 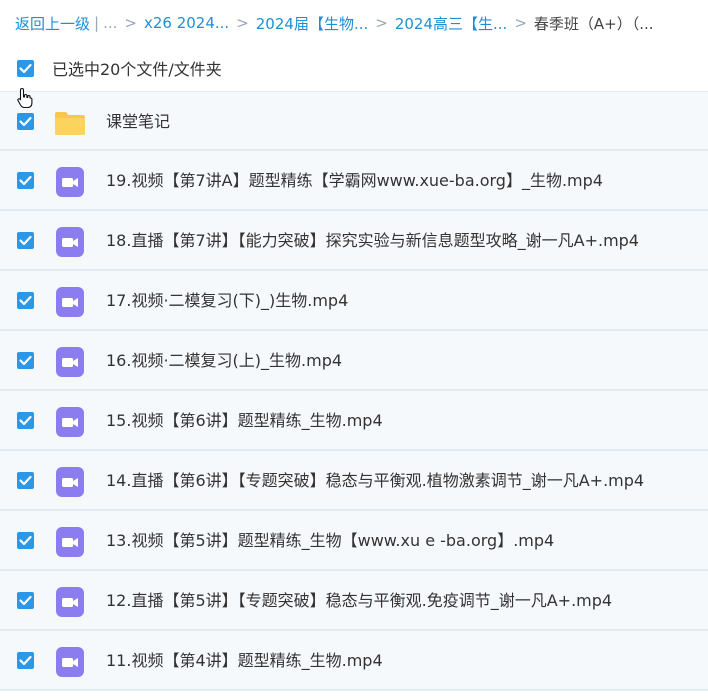 What do you see at coordinates (138, 122) in the screenshot?
I see `file-name: 课堂笔记` at bounding box center [138, 122].